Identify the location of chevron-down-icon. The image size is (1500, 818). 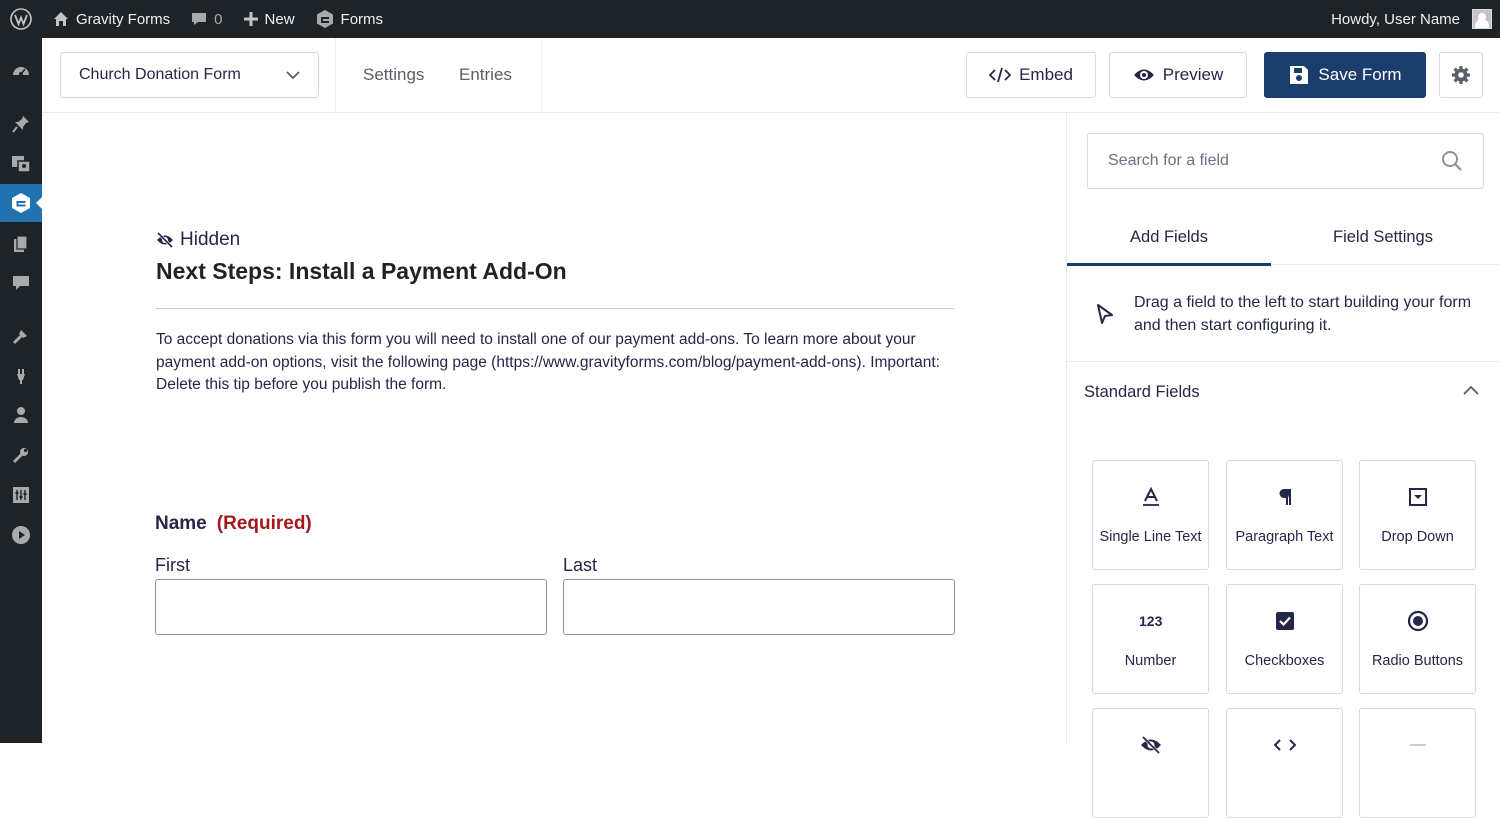
(293, 74).